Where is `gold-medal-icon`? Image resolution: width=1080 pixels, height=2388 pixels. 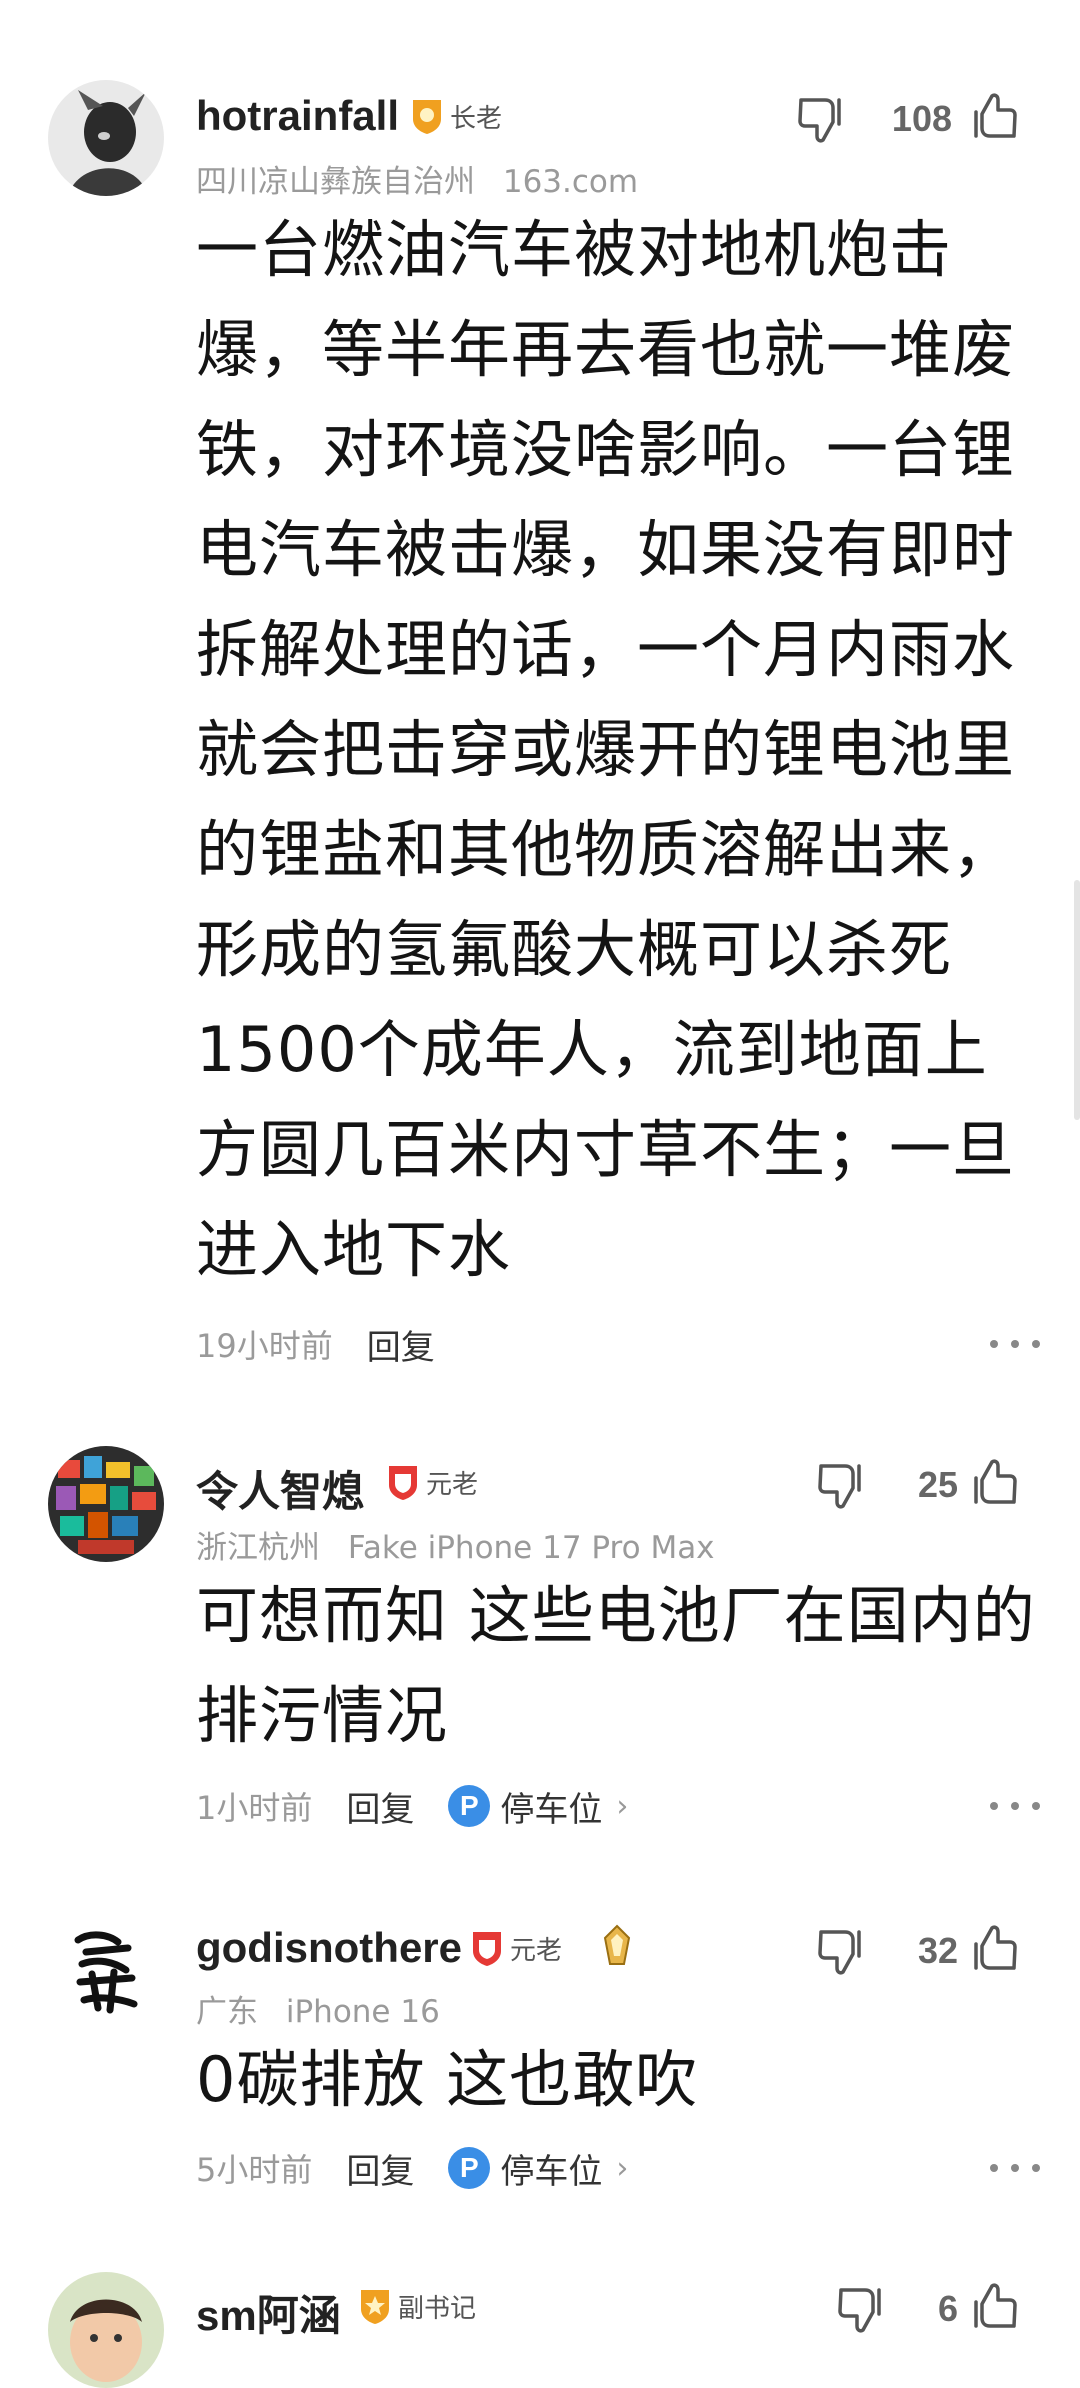 gold-medal-icon is located at coordinates (617, 1944).